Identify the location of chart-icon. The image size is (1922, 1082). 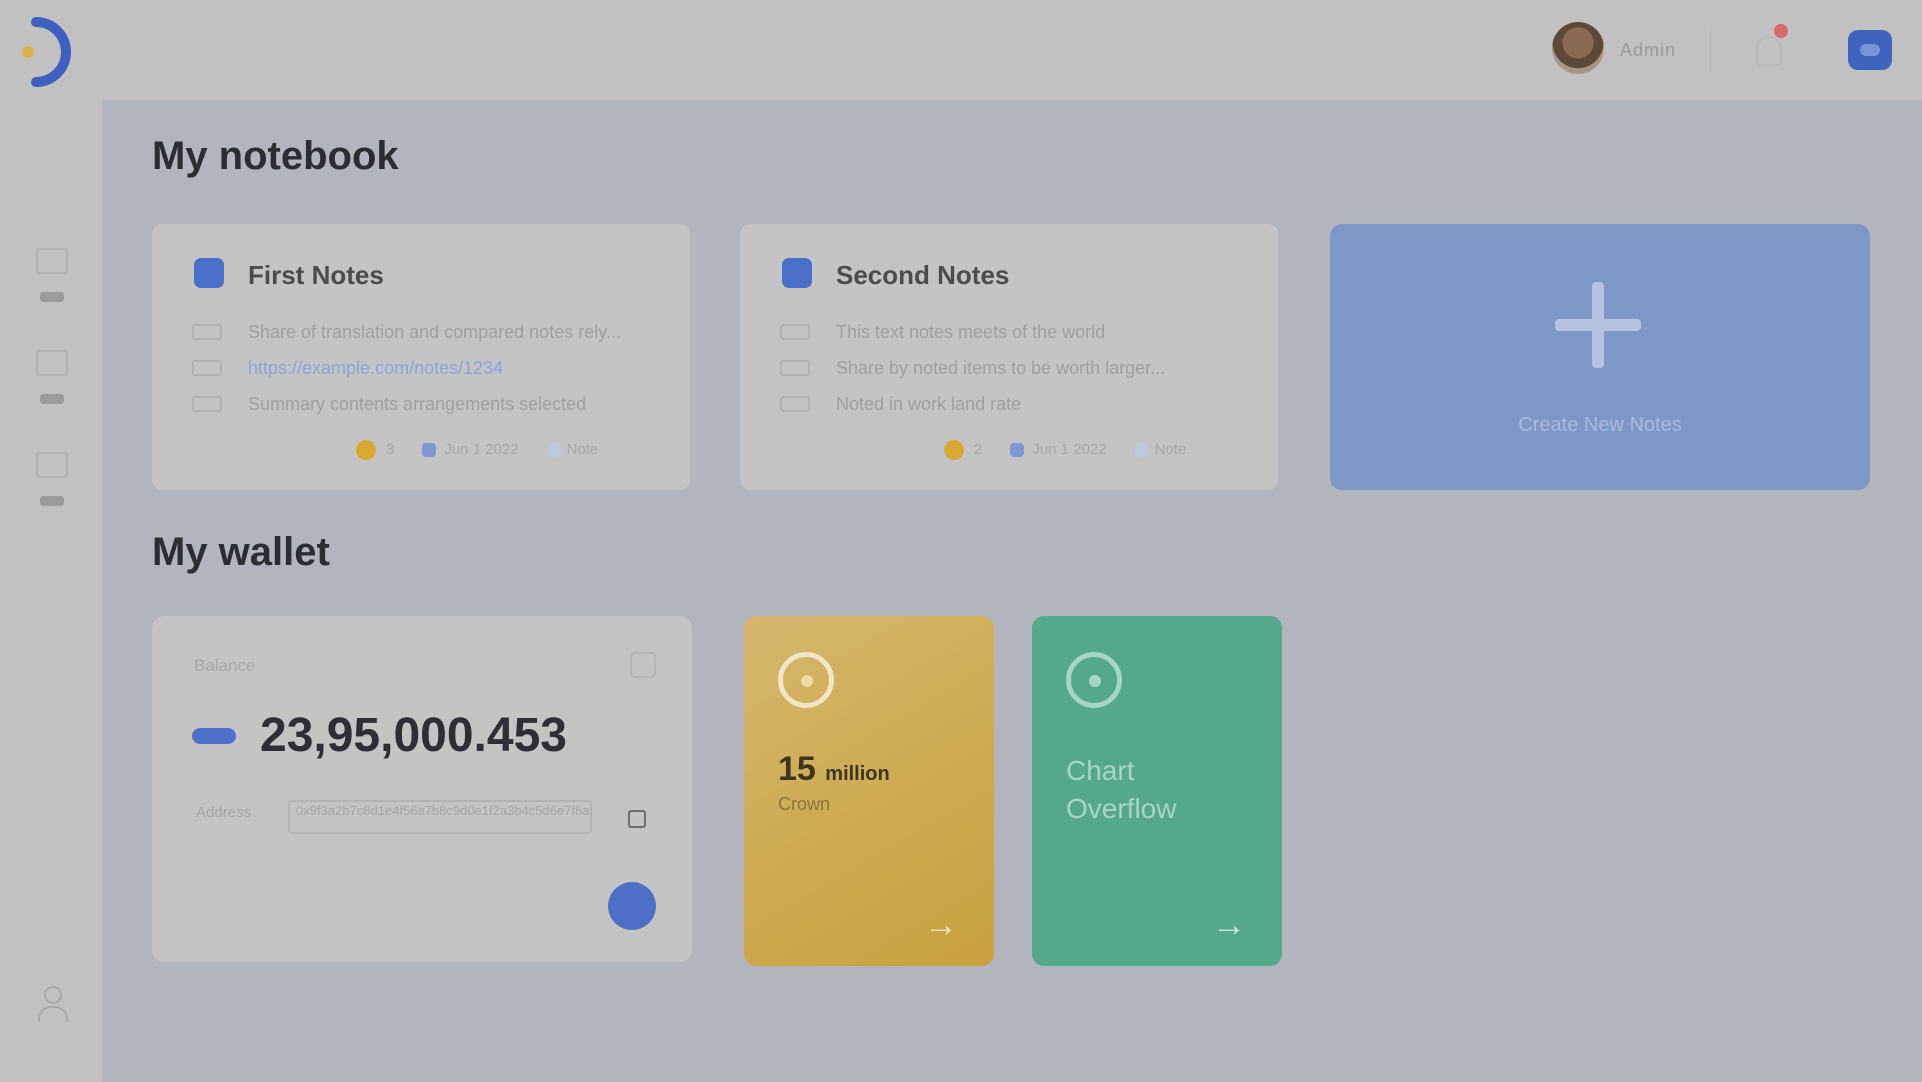
(1094, 680).